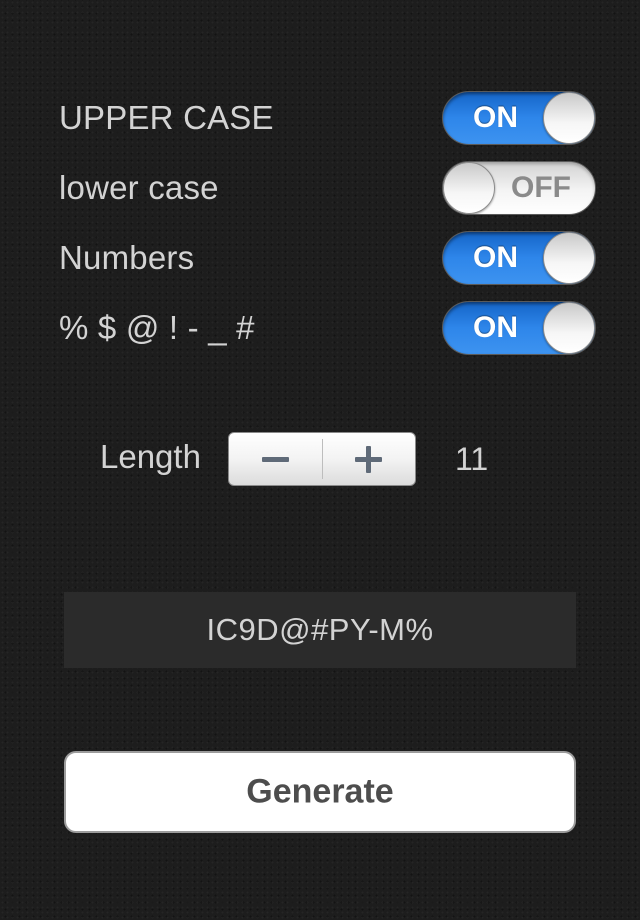  Describe the element at coordinates (166, 117) in the screenshot. I see `option-label-uppercase: UPPER CASE` at that location.